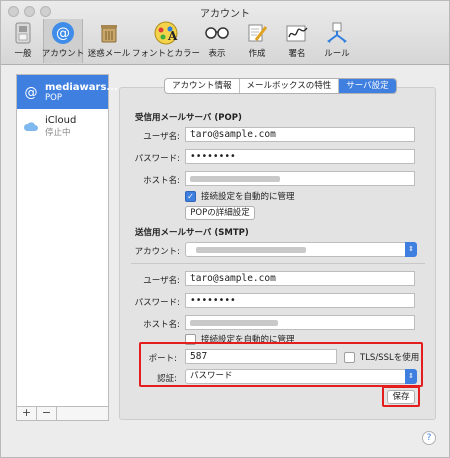  I want to click on trash-icon, so click(109, 33).